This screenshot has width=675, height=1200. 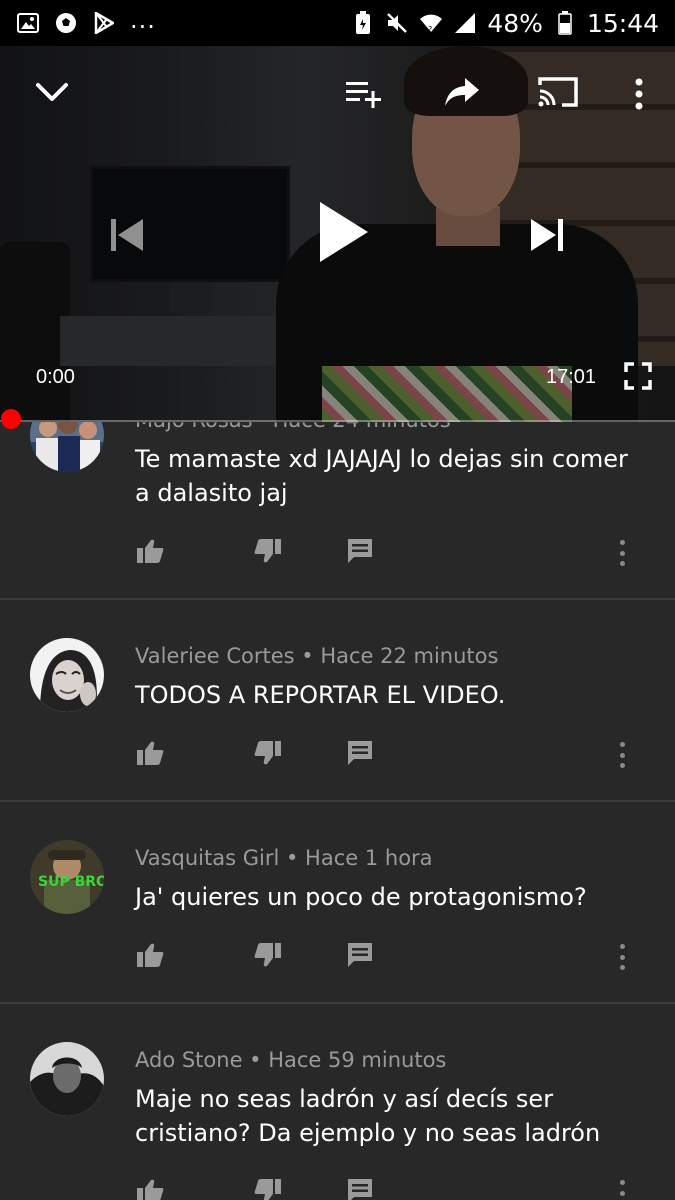 I want to click on share-button, so click(x=462, y=94).